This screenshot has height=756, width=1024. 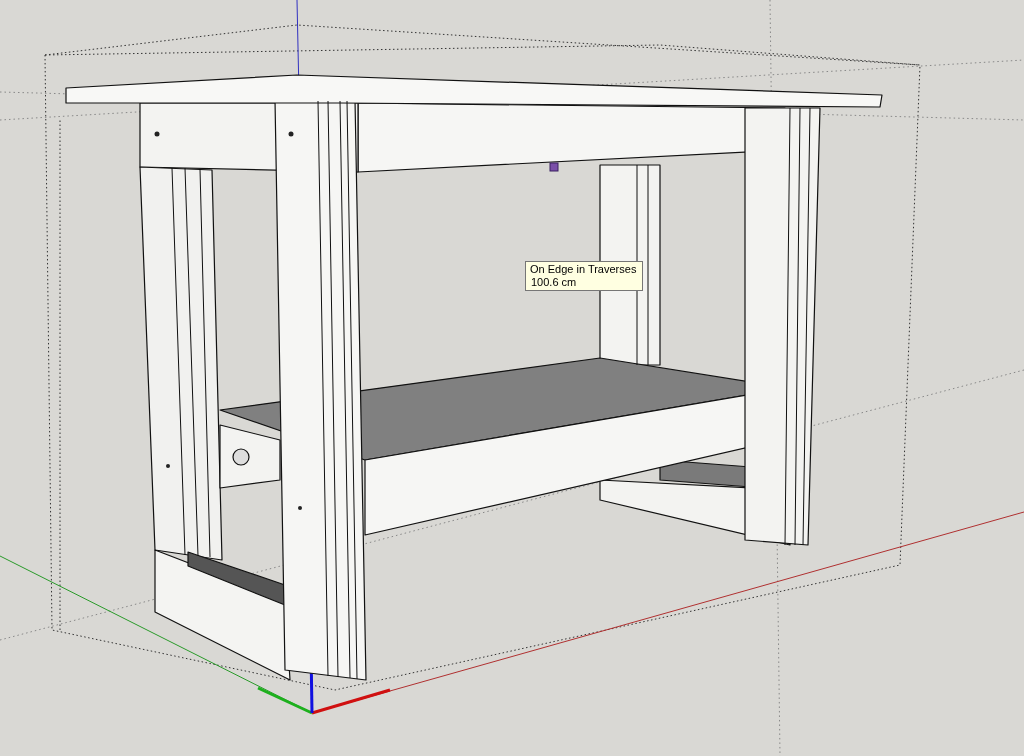 I want to click on tooltip-text: On Edge in Traverses, so click(x=584, y=269).